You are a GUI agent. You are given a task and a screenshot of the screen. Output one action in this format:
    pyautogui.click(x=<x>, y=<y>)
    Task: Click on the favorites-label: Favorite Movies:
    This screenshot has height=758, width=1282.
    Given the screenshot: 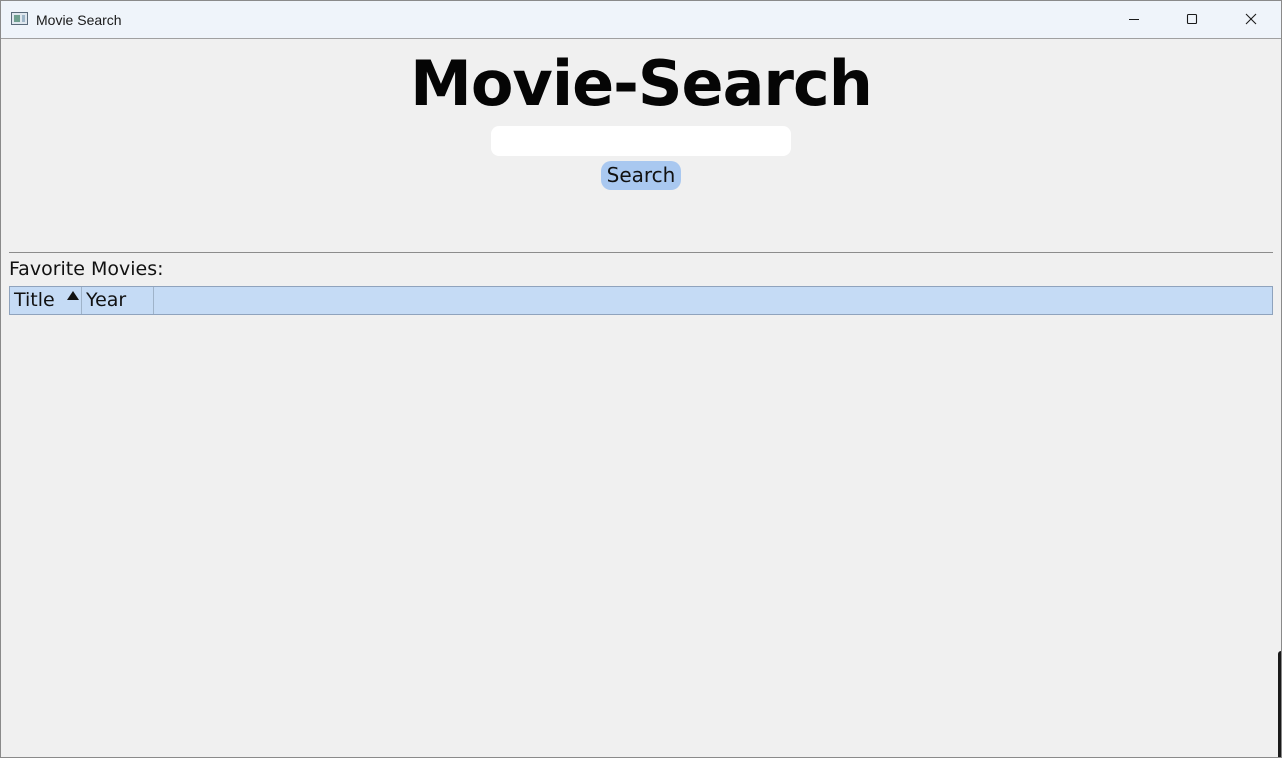 What is the action you would take?
    pyautogui.click(x=86, y=269)
    